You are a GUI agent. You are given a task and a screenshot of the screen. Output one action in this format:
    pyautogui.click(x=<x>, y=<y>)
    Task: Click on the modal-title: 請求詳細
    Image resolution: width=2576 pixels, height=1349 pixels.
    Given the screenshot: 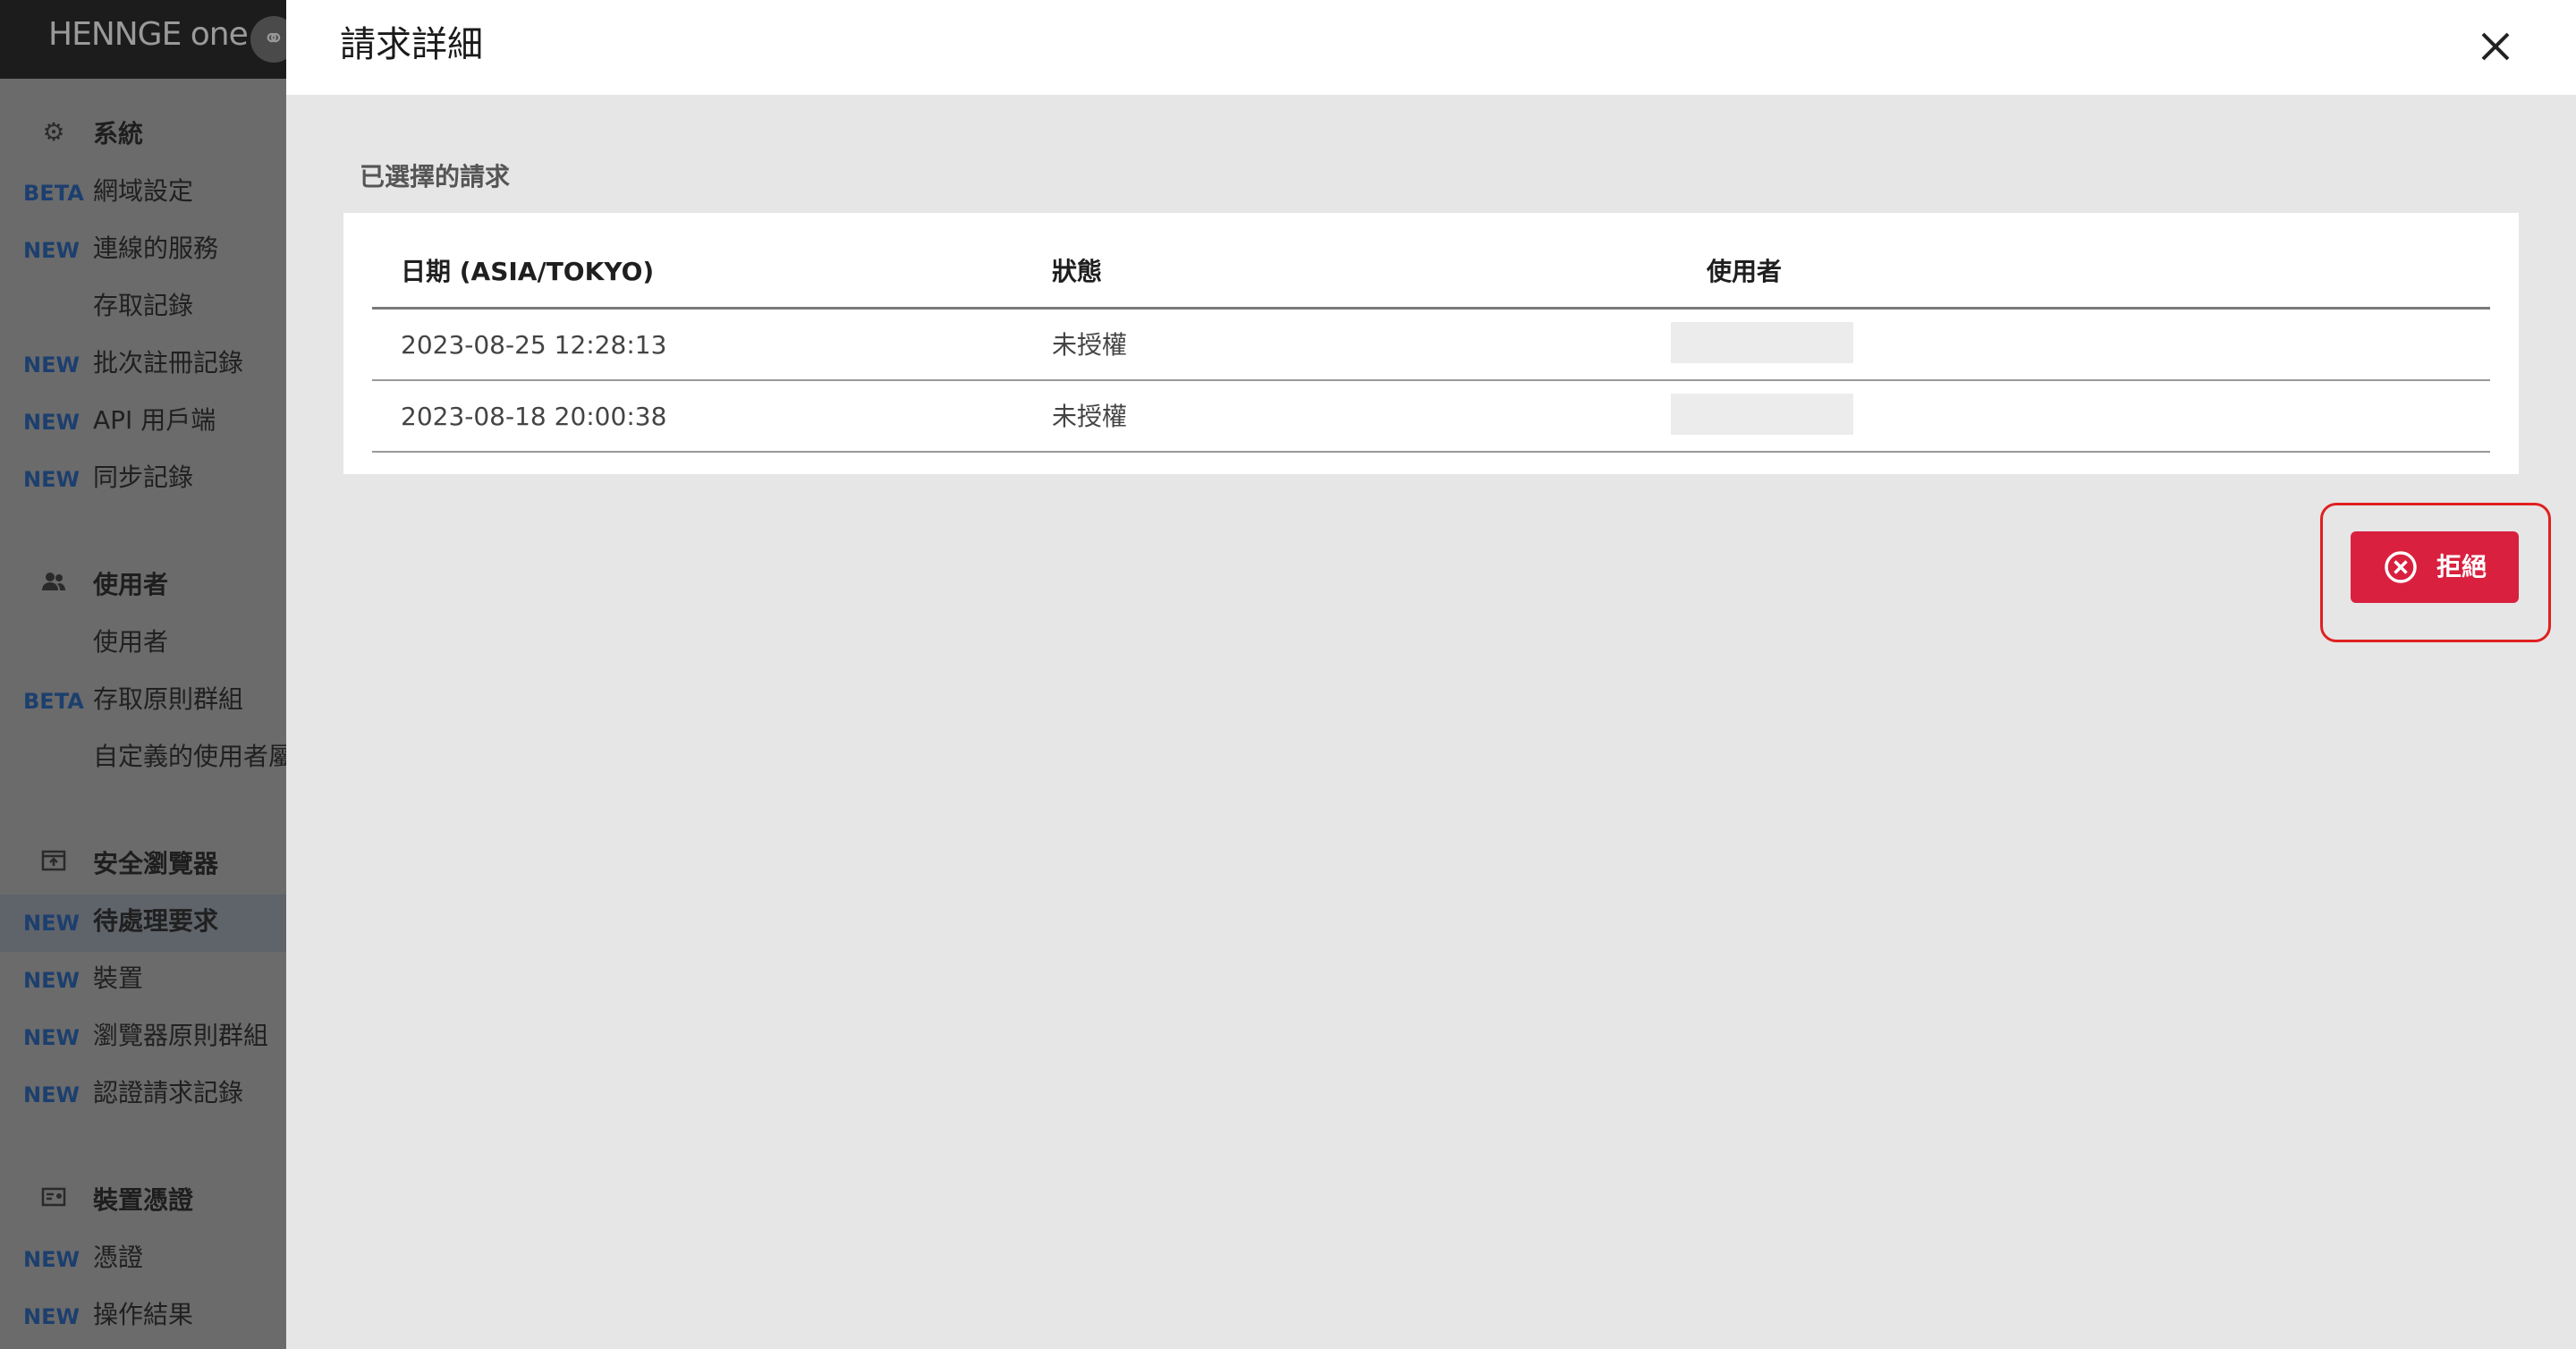 What is the action you would take?
    pyautogui.click(x=411, y=44)
    